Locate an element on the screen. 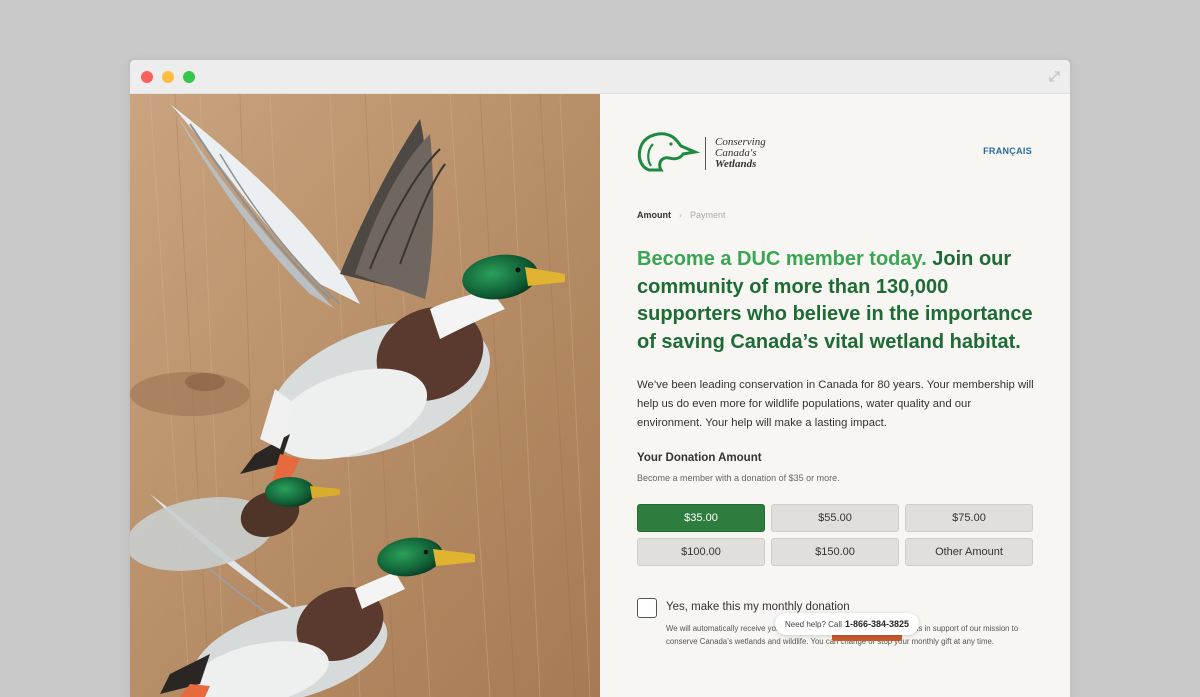 This screenshot has height=697, width=1200. logo-line-3: Wetlands is located at coordinates (736, 164).